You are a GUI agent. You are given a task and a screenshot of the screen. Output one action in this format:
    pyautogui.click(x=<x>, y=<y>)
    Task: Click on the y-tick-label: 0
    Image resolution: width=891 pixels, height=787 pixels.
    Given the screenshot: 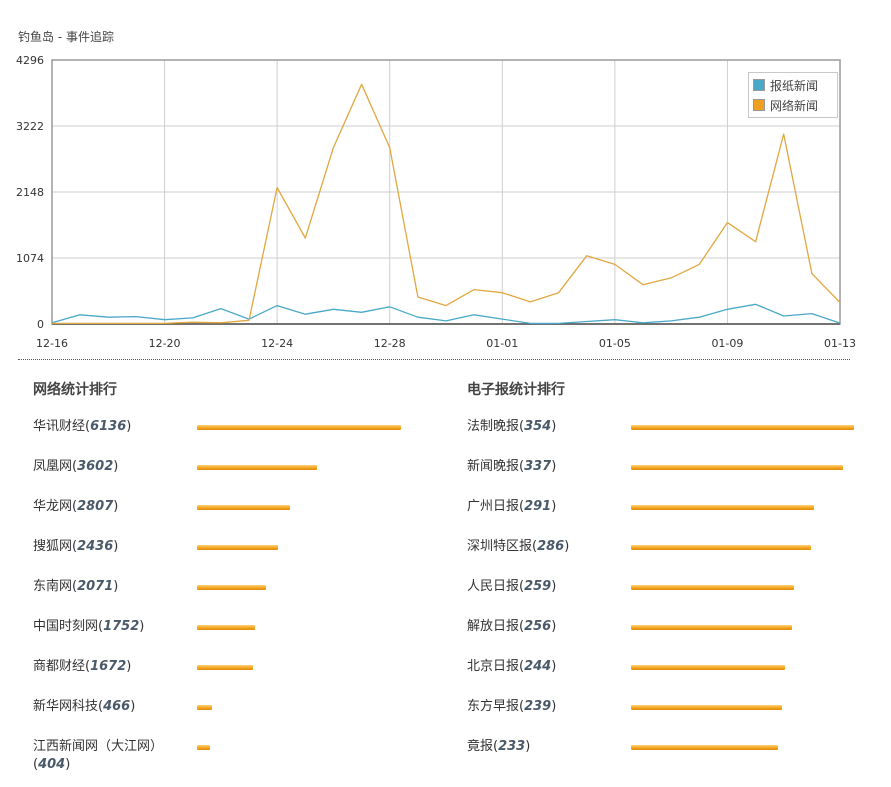 What is the action you would take?
    pyautogui.click(x=40, y=324)
    